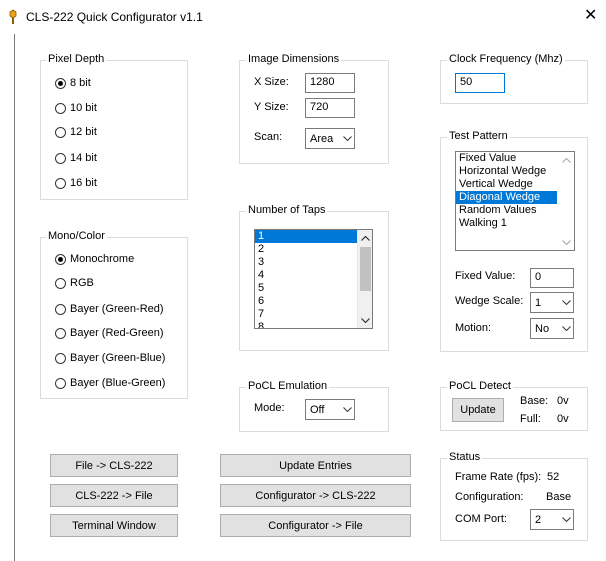 This screenshot has width=606, height=561. What do you see at coordinates (288, 386) in the screenshot?
I see `pocl-emulation-title: PoCL Emulation` at bounding box center [288, 386].